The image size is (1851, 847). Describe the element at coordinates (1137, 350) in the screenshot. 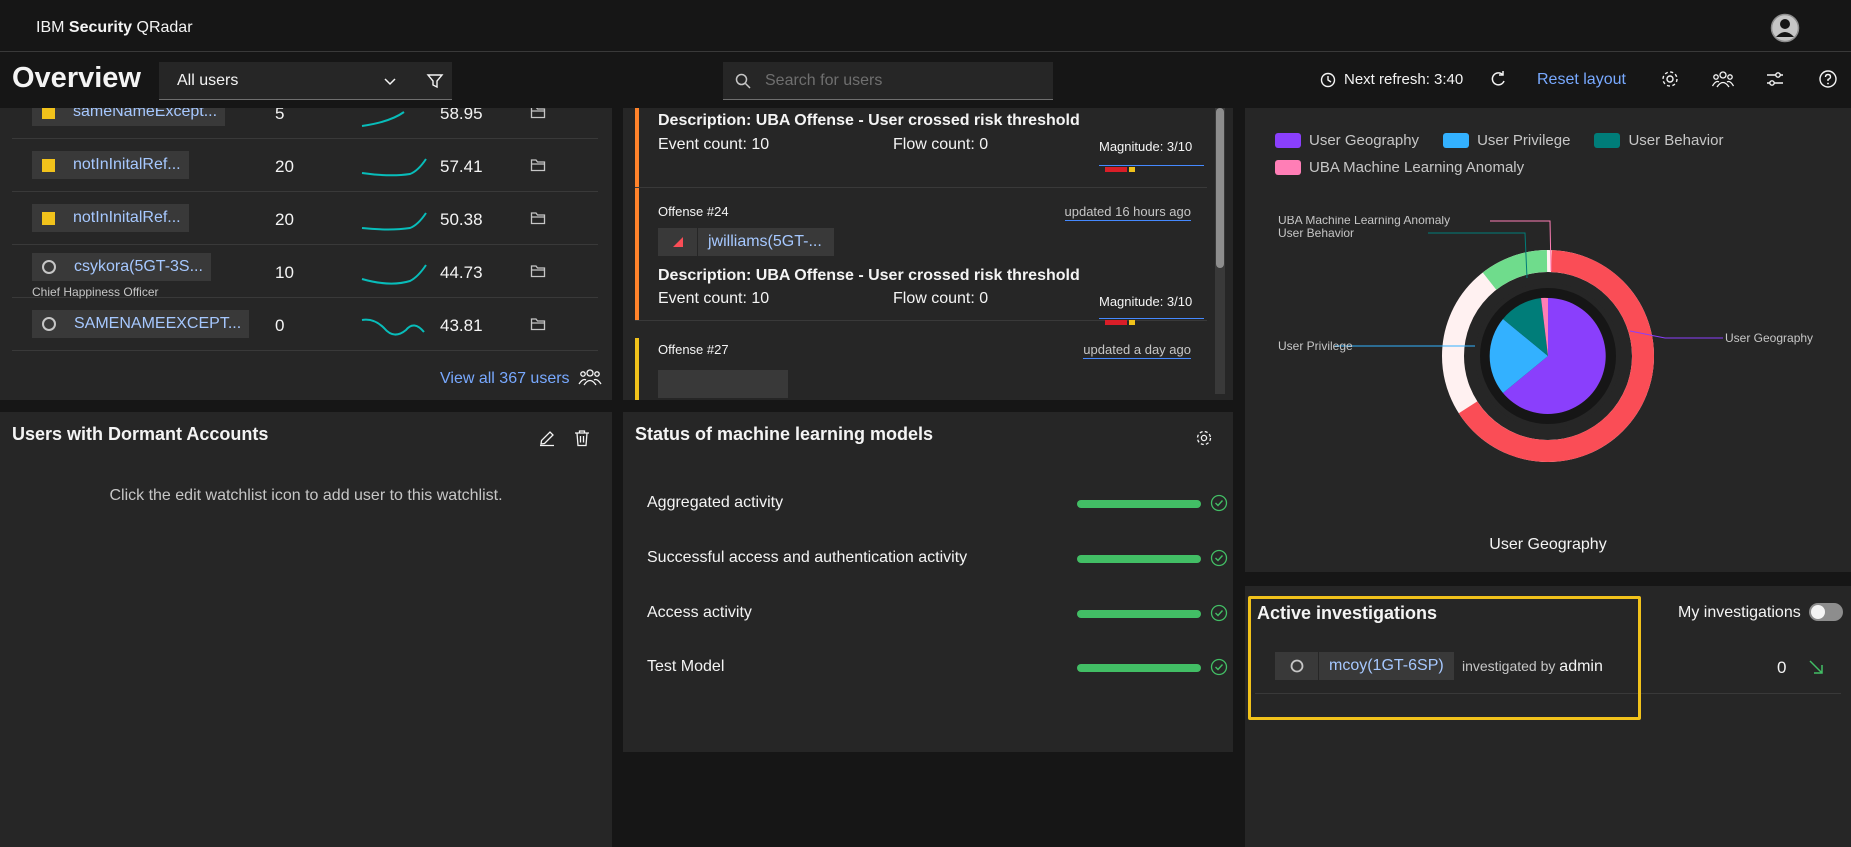

I see `offense-updated: updated a day ago` at that location.